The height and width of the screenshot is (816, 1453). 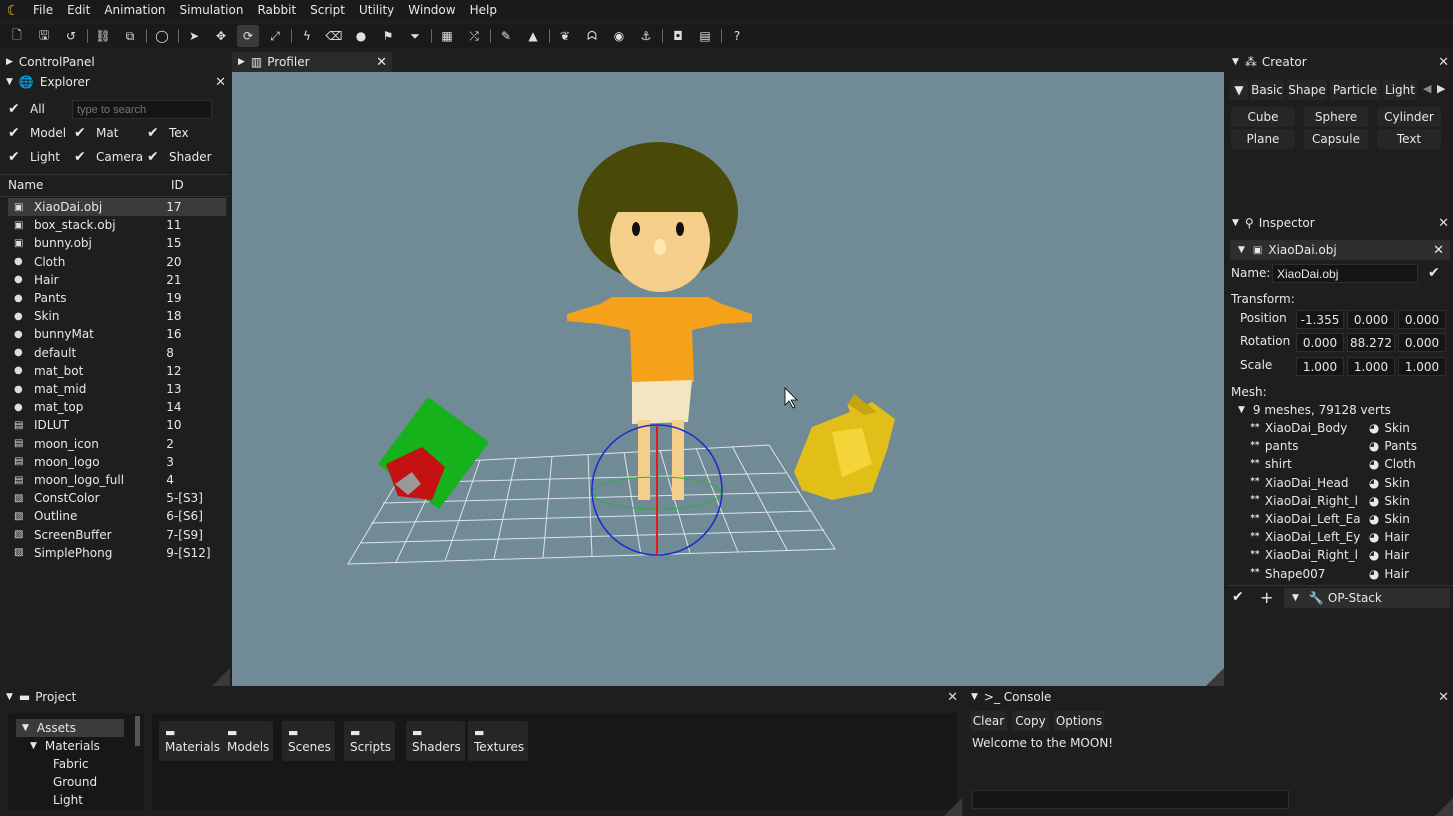 What do you see at coordinates (678, 36) in the screenshot?
I see `camera-icon: ◘` at bounding box center [678, 36].